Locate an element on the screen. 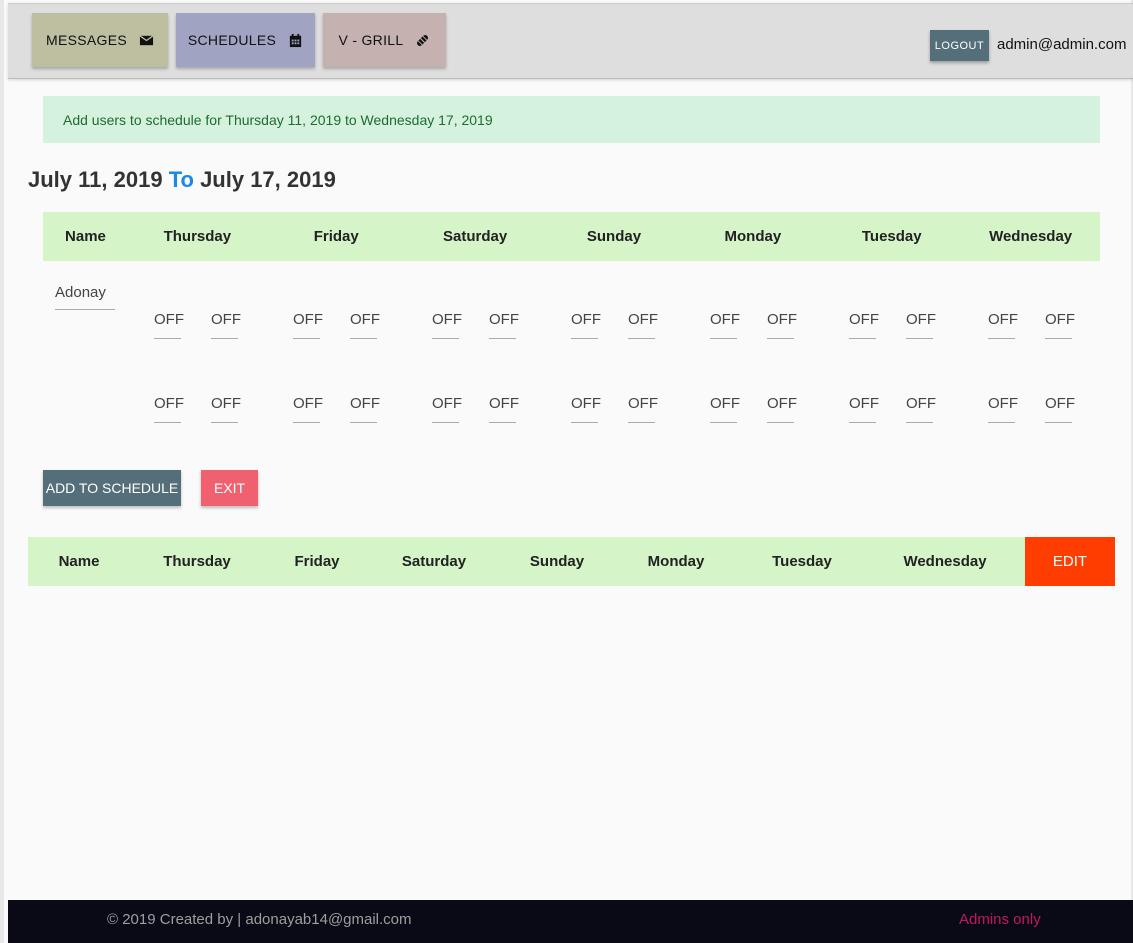 This screenshot has height=943, width=1133. messages-button: MESSAGES is located at coordinates (100, 40).